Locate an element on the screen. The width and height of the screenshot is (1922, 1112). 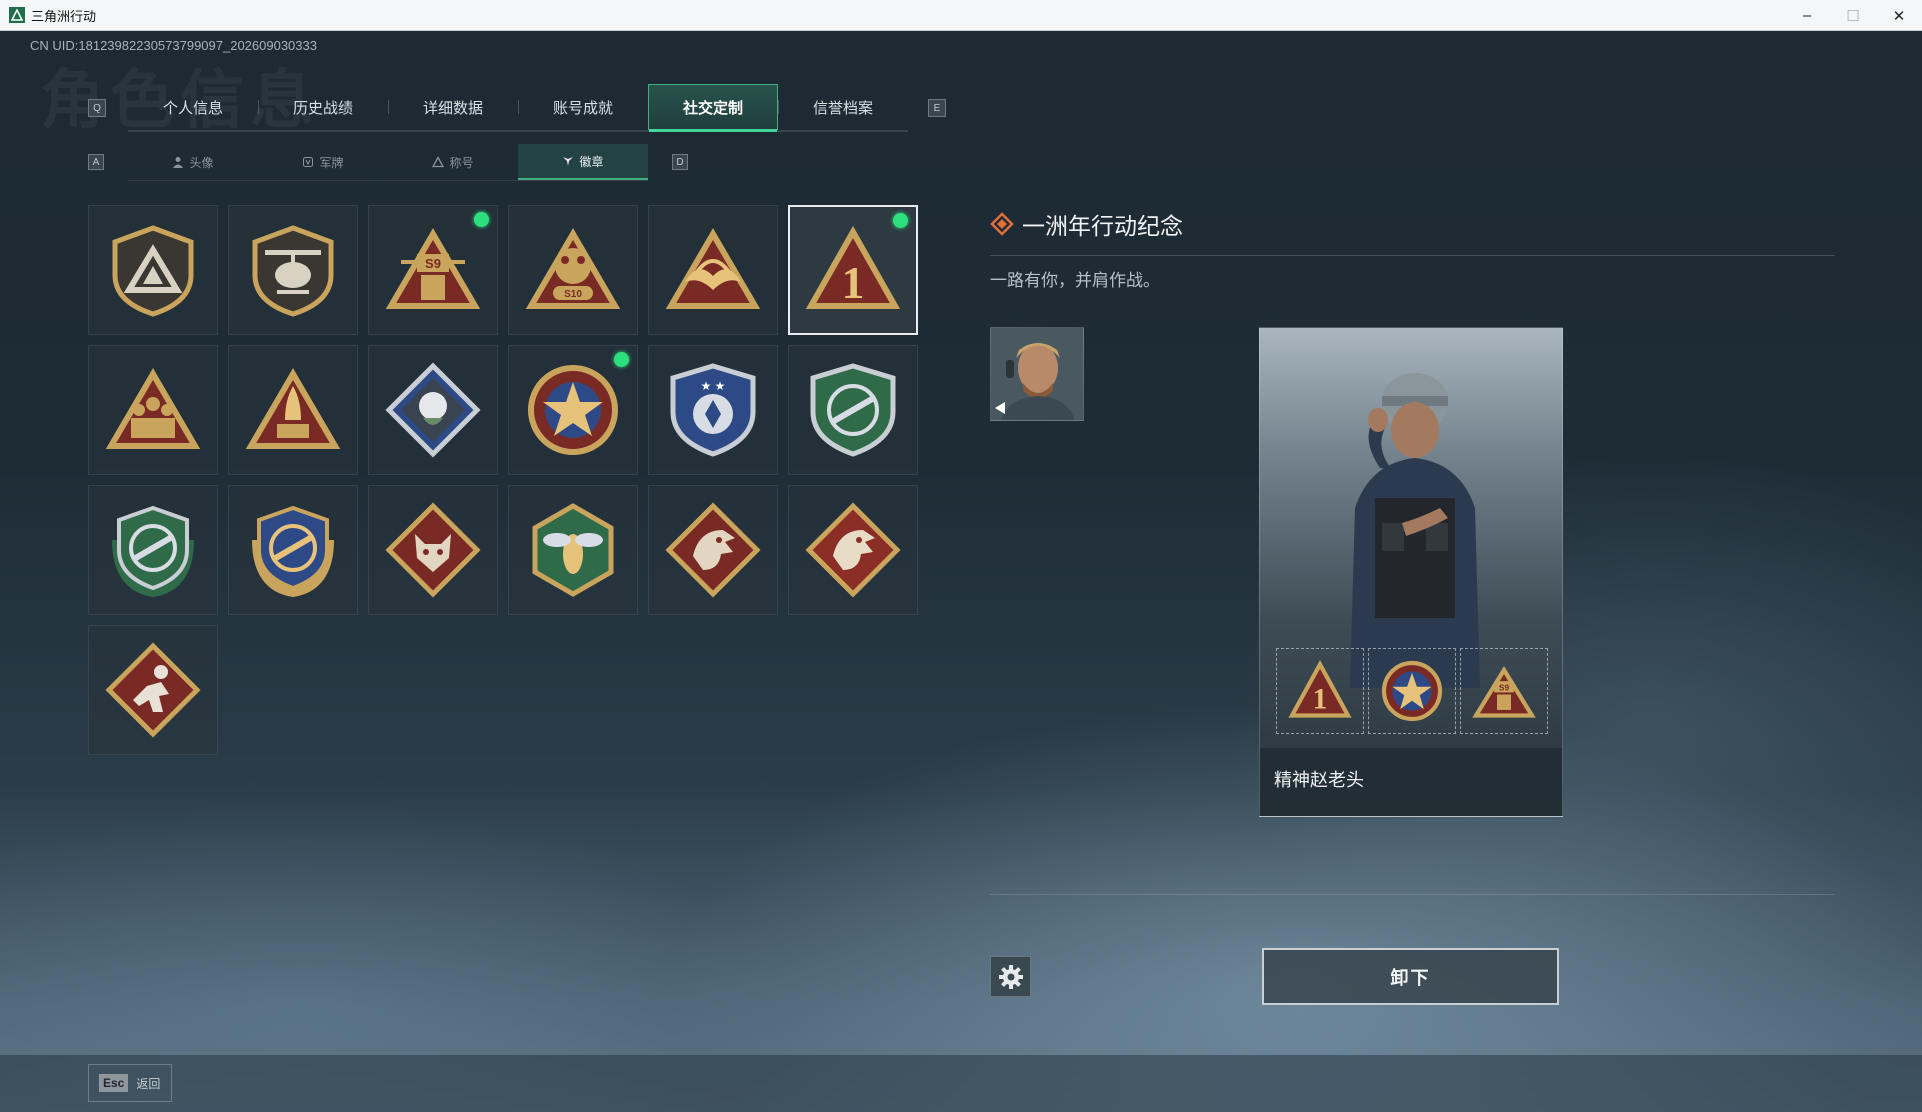
unequip-button: 卸下 is located at coordinates (1410, 976).